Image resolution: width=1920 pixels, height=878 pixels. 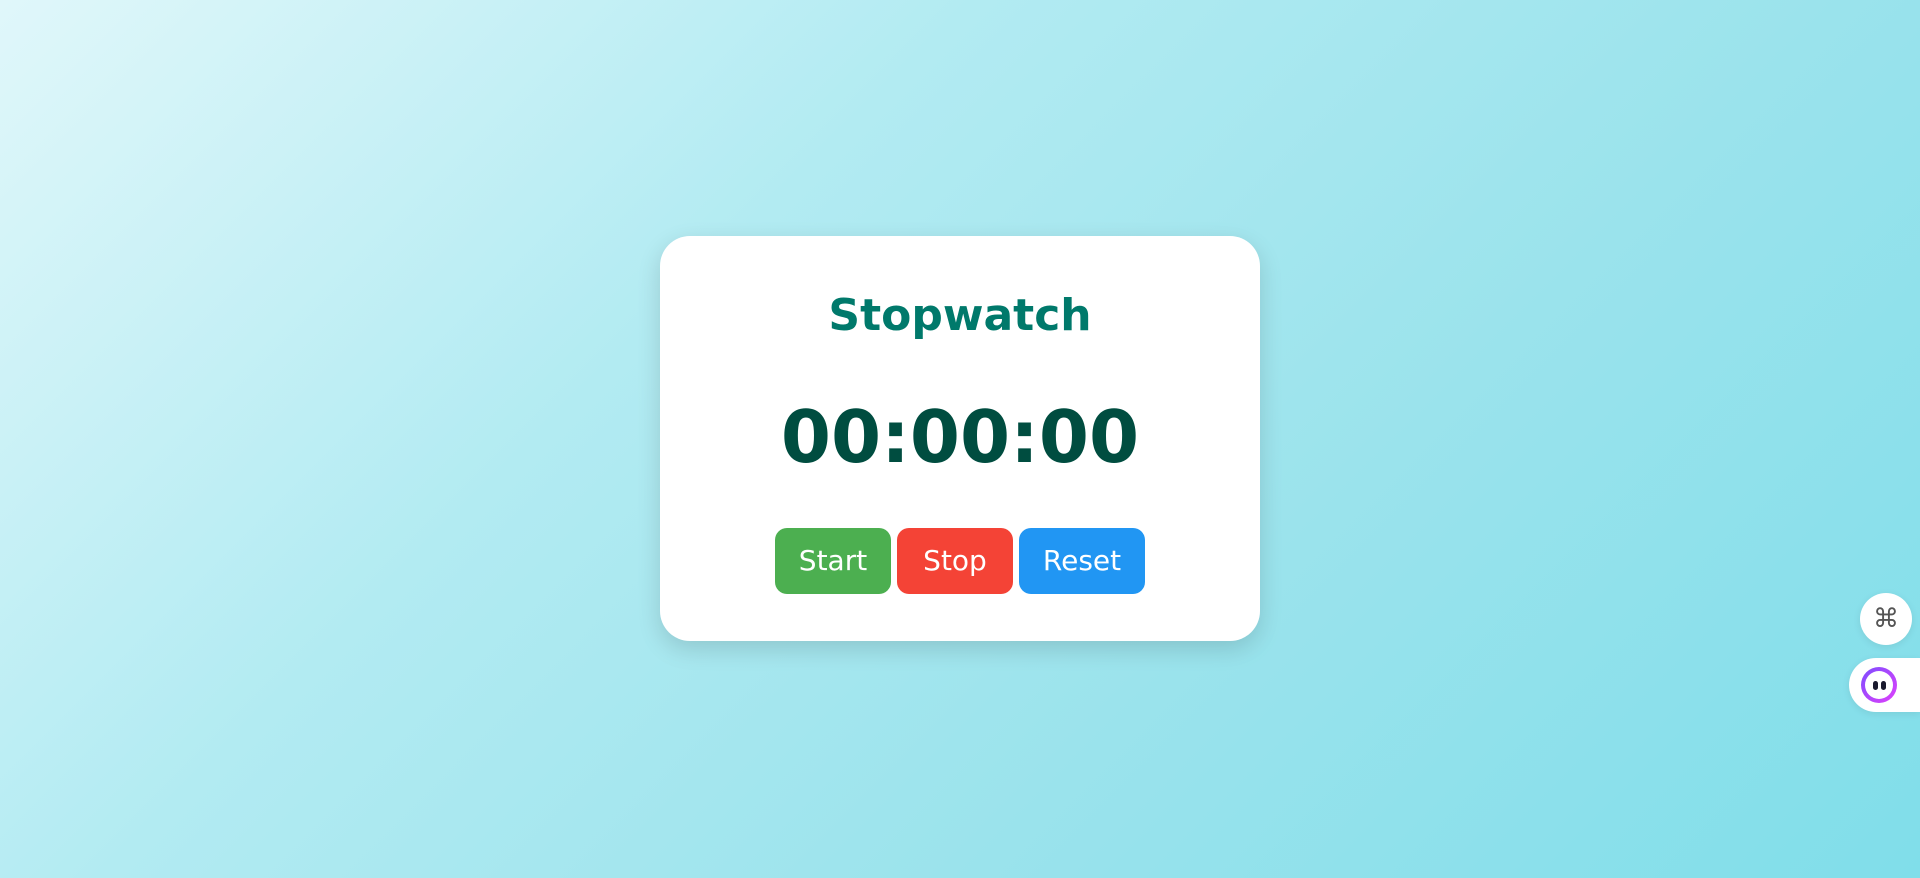 I want to click on time-display: 00:00:00, so click(x=960, y=437).